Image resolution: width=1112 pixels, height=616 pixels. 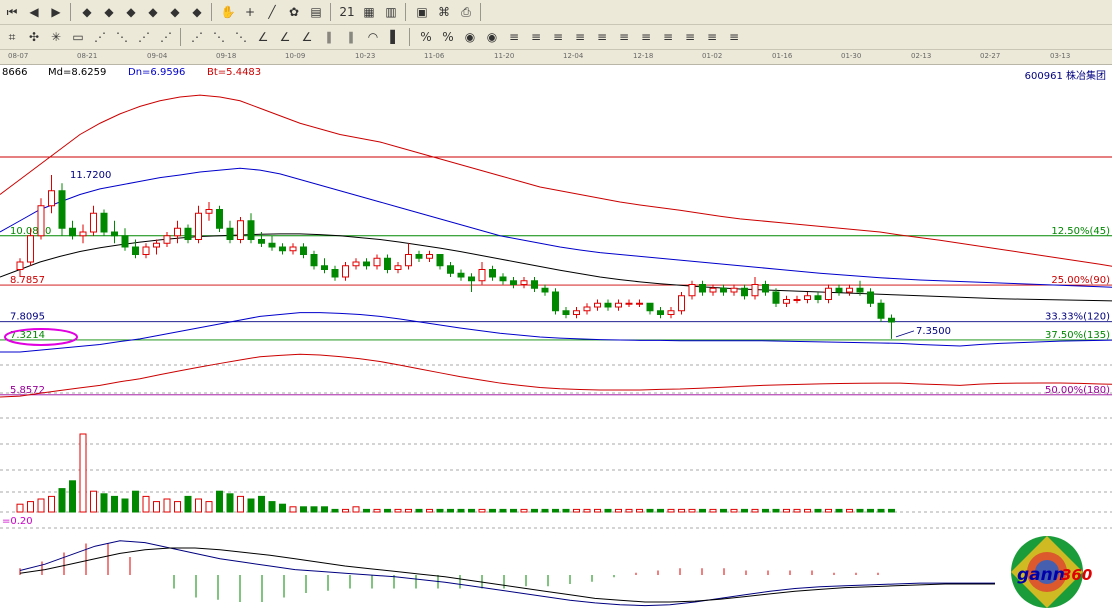 What do you see at coordinates (369, 12) in the screenshot?
I see `calculator-button: ▦` at bounding box center [369, 12].